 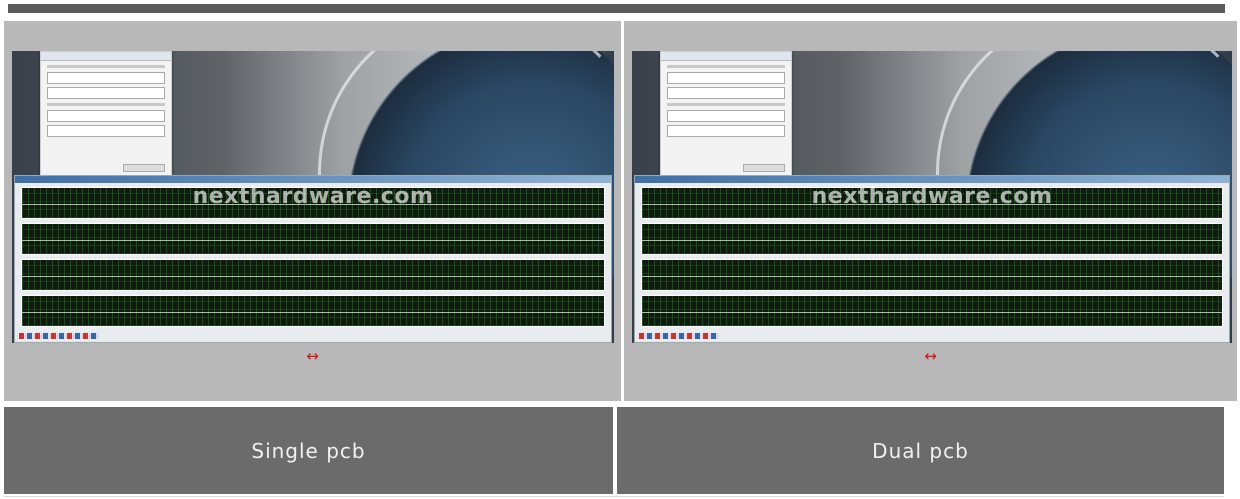 I want to click on caption-single-pcb: Single pcb, so click(x=308, y=450).